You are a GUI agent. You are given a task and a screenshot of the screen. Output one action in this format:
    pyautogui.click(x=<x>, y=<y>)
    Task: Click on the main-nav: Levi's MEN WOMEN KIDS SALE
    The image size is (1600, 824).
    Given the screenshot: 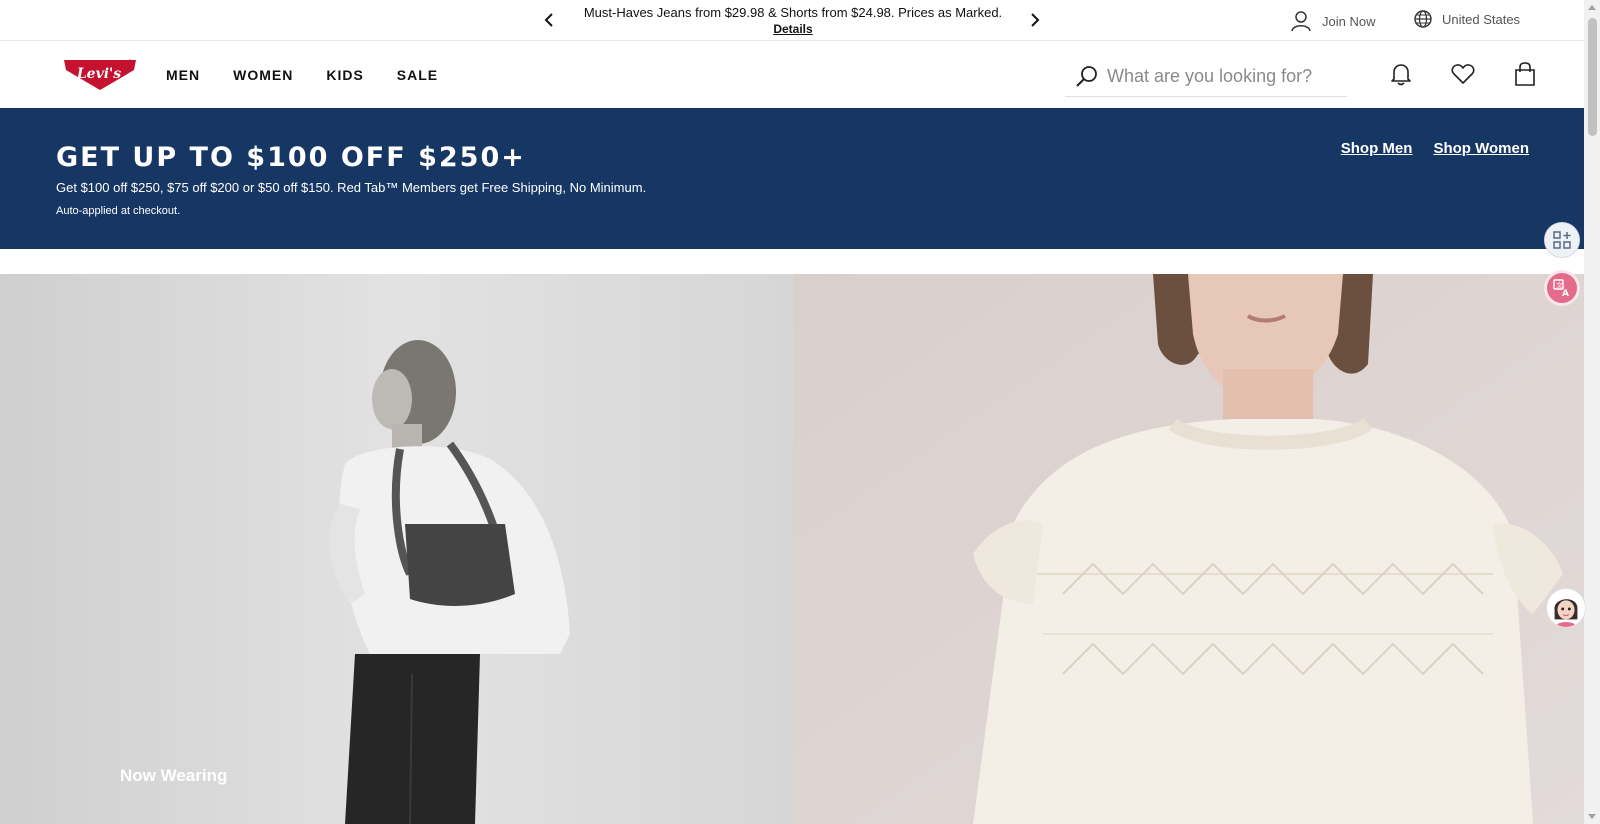 What is the action you would take?
    pyautogui.click(x=792, y=74)
    